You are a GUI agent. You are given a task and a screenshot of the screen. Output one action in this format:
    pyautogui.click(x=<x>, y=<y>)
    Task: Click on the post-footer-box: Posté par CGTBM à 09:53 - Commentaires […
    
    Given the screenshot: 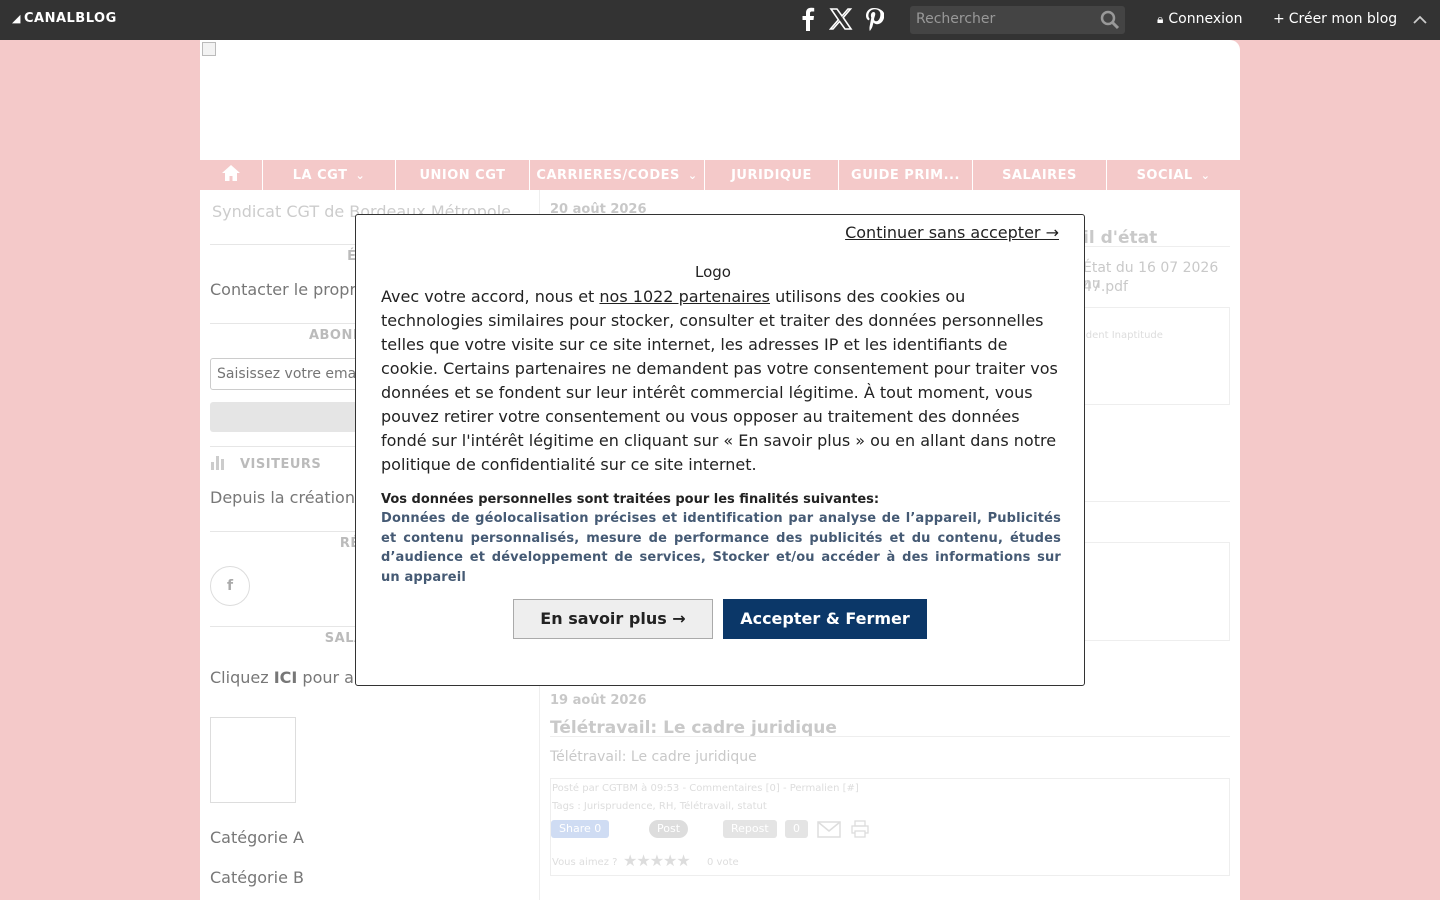 What is the action you would take?
    pyautogui.click(x=890, y=827)
    